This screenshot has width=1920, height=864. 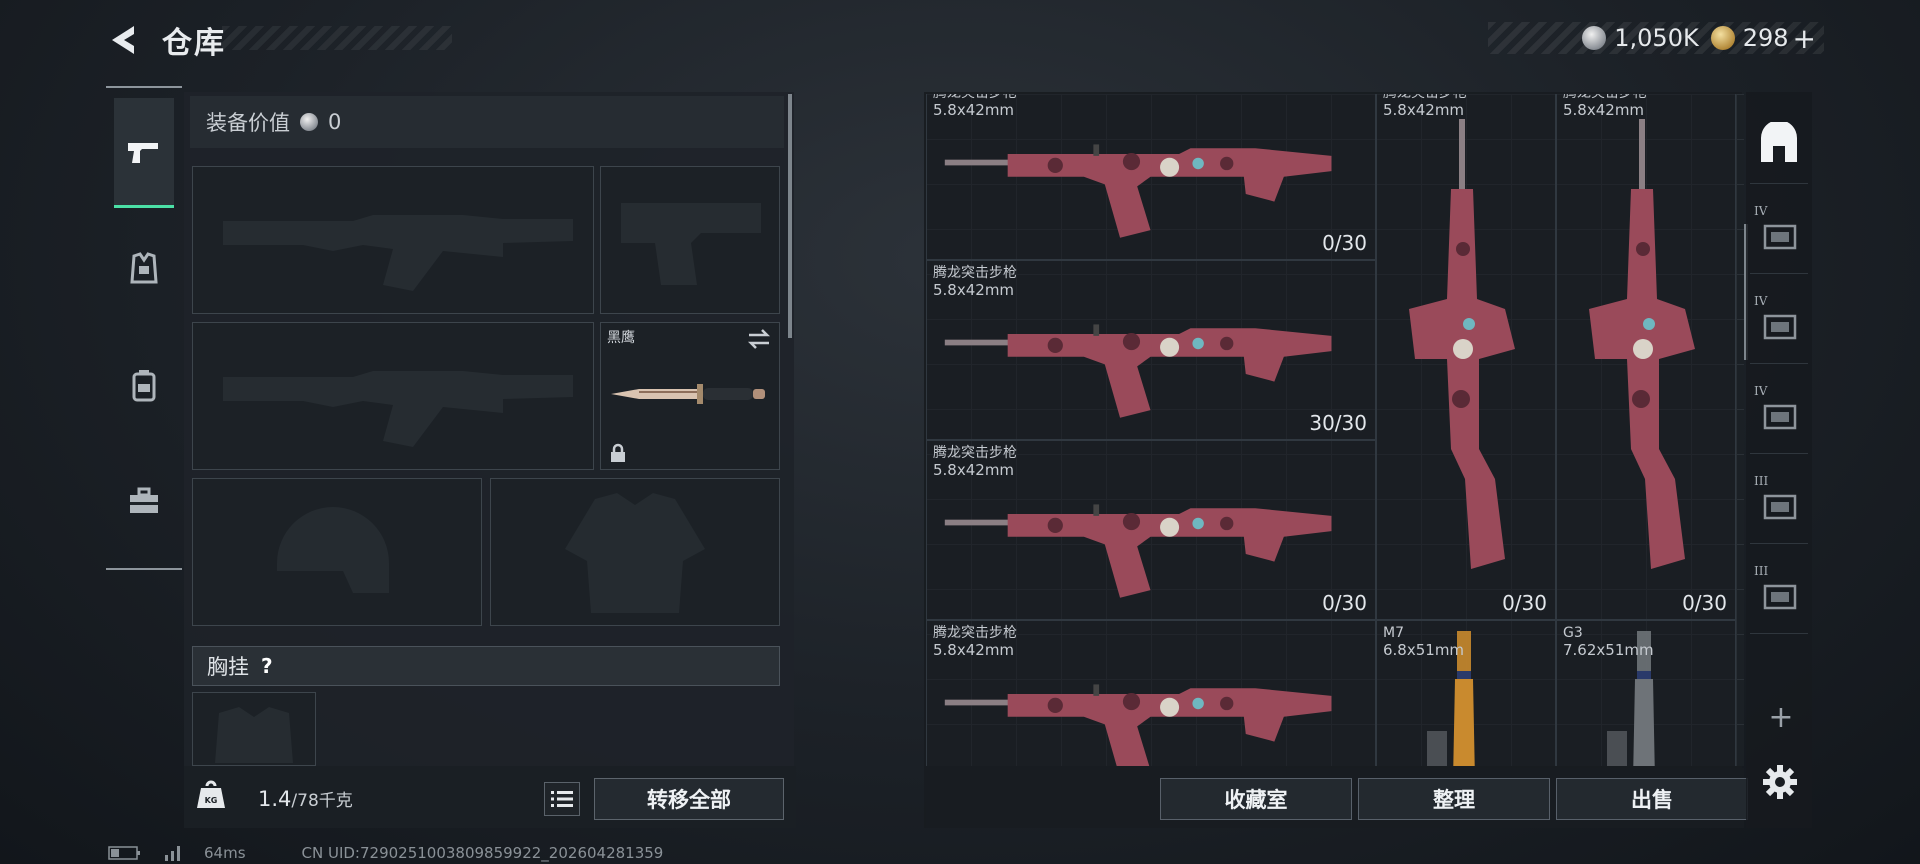 I want to click on storage-item: G3 7.62x51mm, so click(x=1646, y=693).